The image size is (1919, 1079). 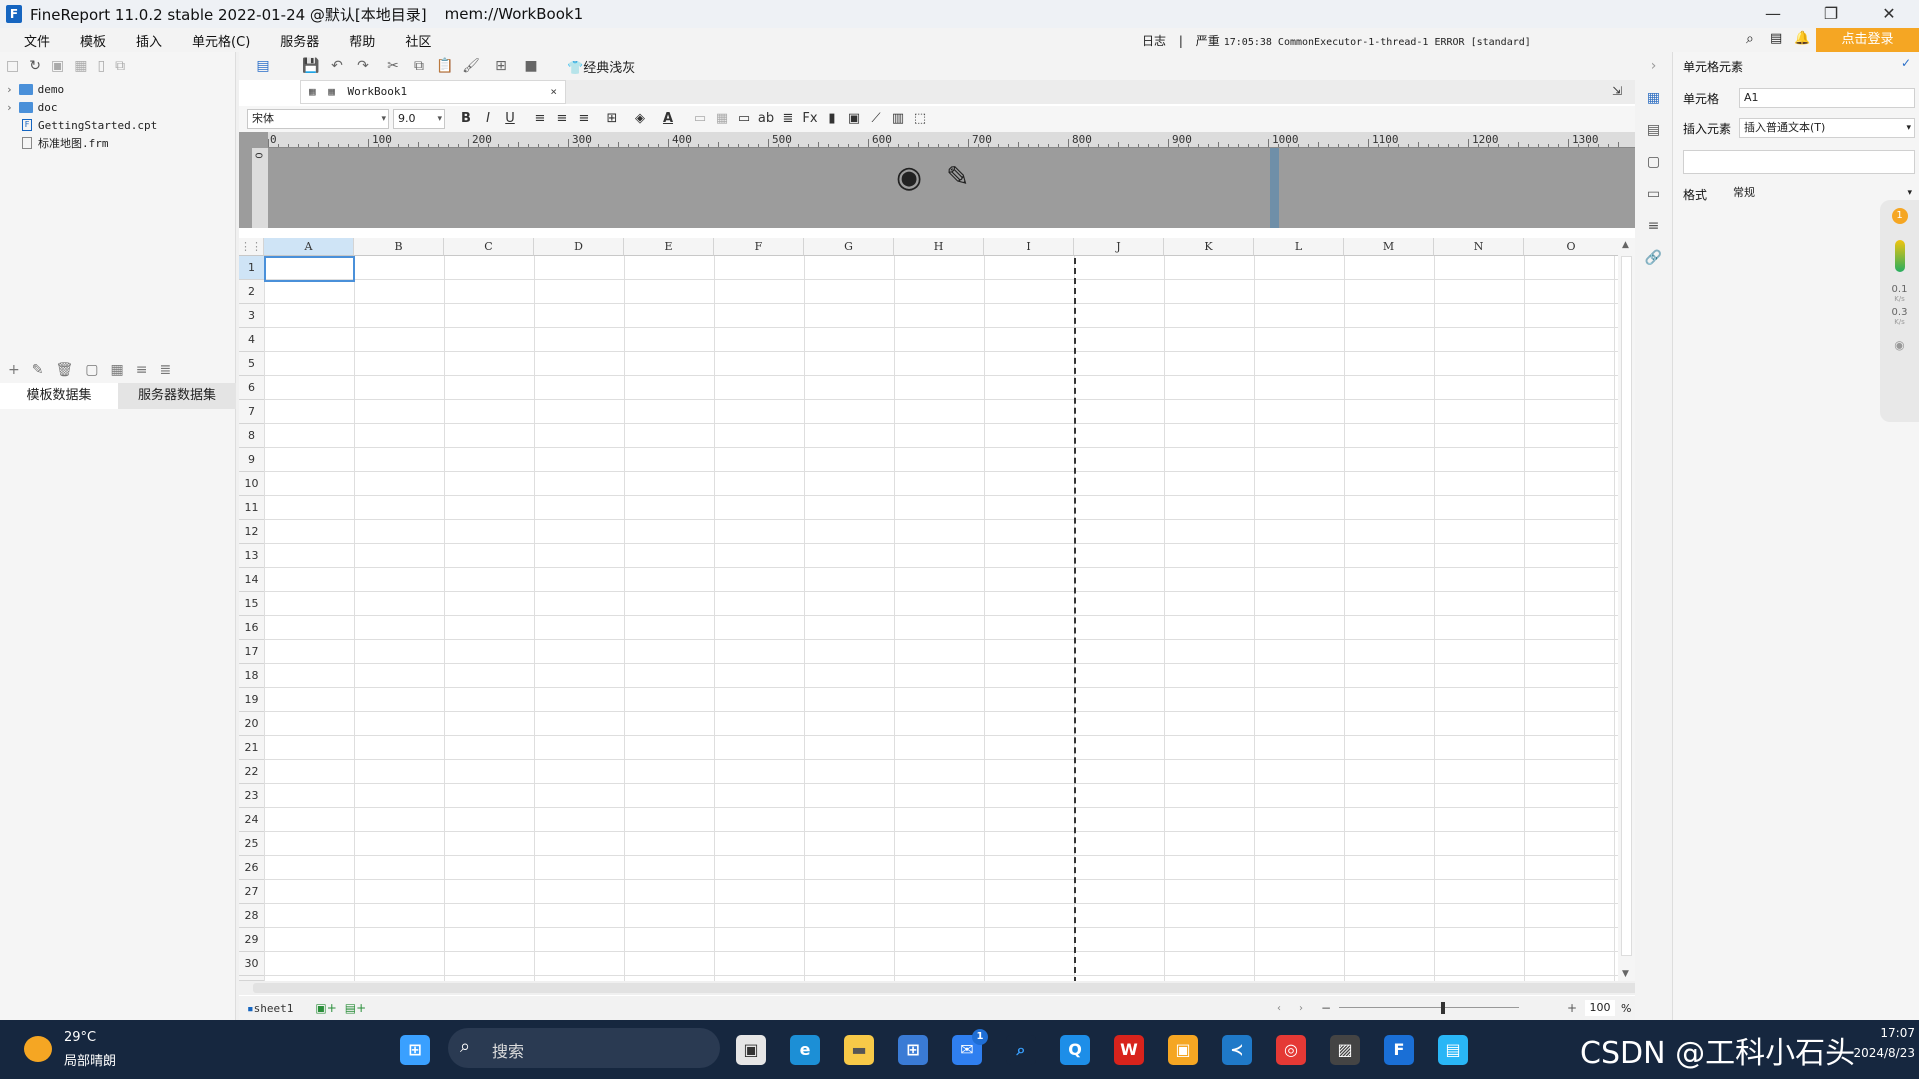 I want to click on font-select: 宋体 ▾, so click(x=318, y=119).